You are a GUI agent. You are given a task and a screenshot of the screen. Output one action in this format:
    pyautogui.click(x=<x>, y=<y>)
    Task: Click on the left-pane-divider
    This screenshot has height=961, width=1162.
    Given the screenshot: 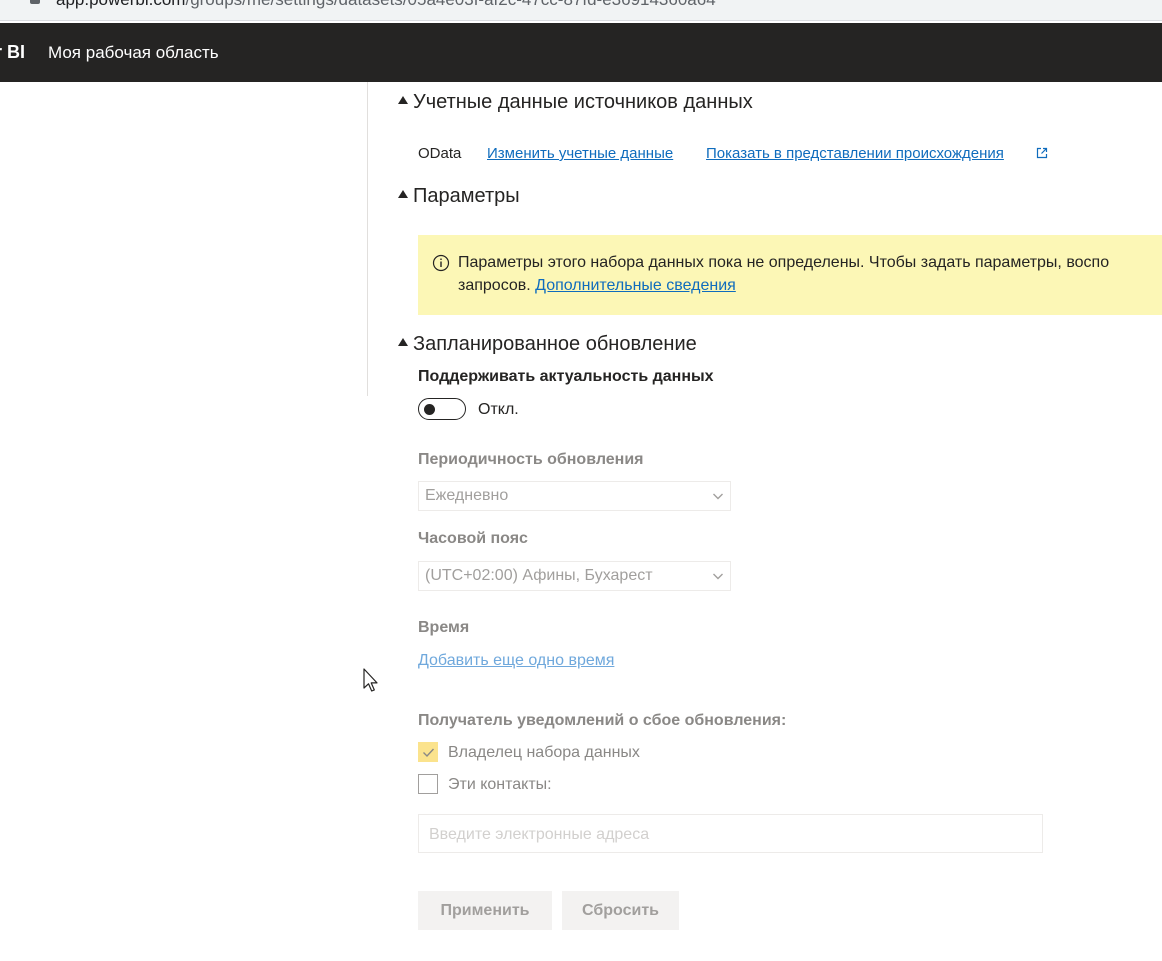 What is the action you would take?
    pyautogui.click(x=367, y=239)
    